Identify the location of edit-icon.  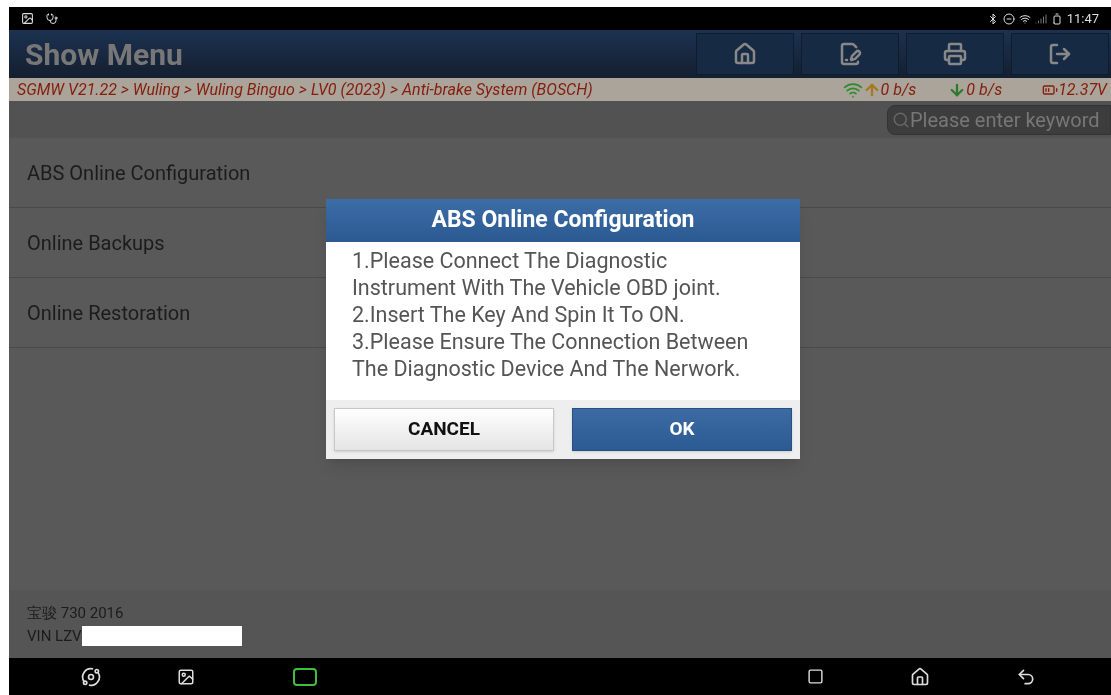
(850, 54).